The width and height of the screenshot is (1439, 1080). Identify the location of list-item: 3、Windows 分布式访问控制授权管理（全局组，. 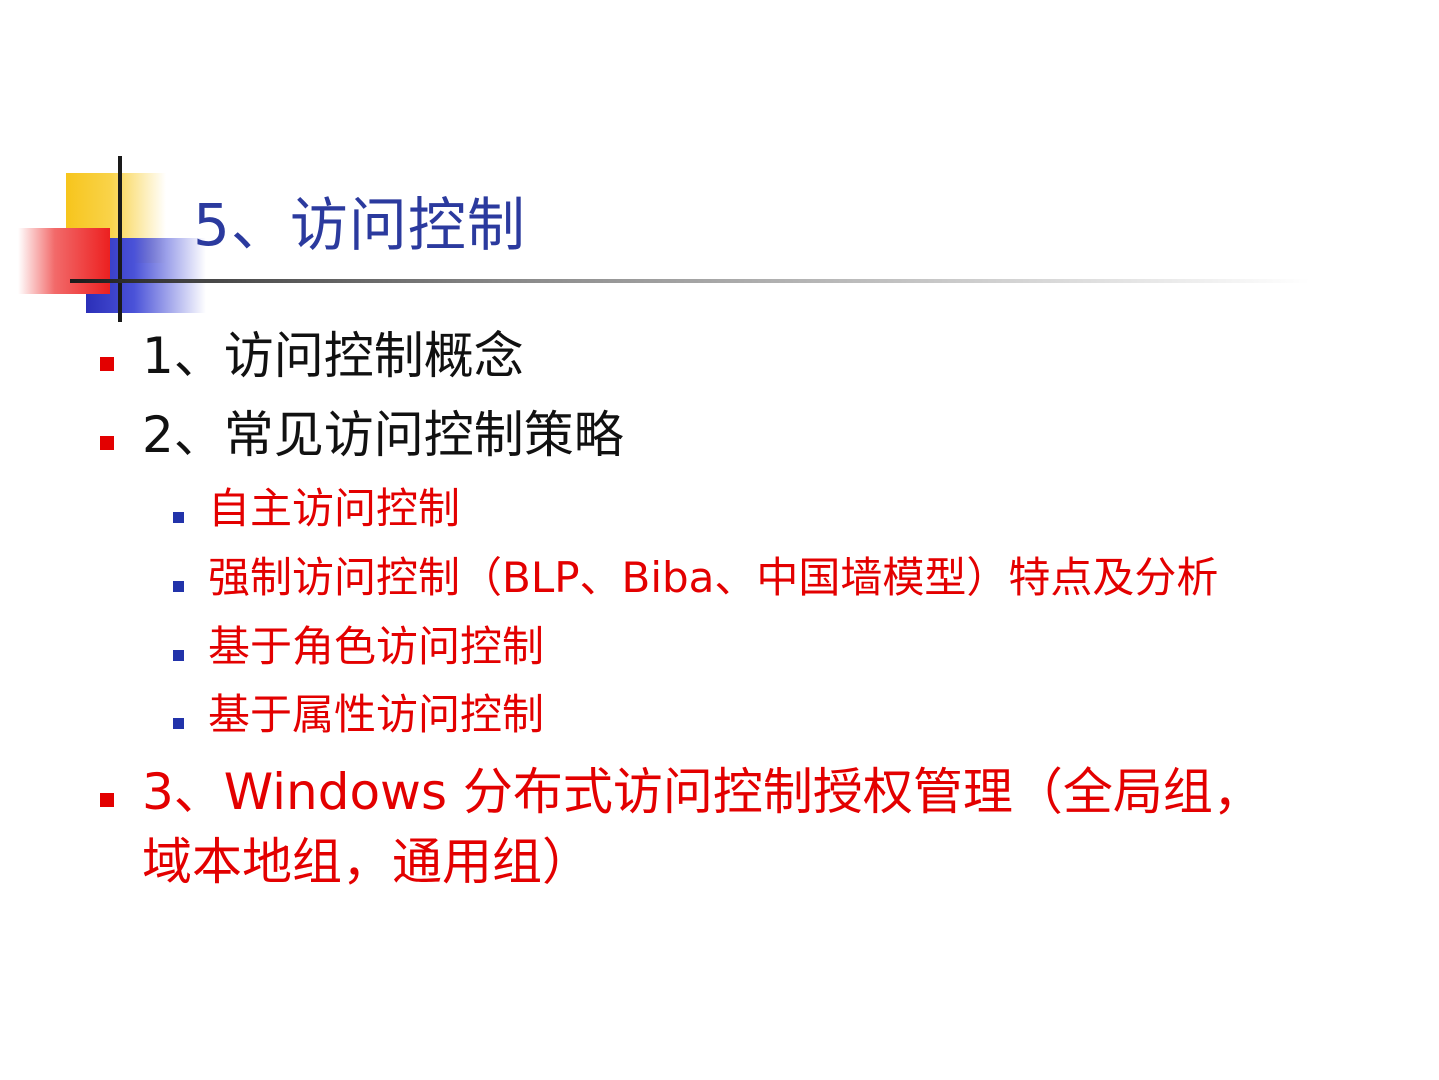
(702, 792).